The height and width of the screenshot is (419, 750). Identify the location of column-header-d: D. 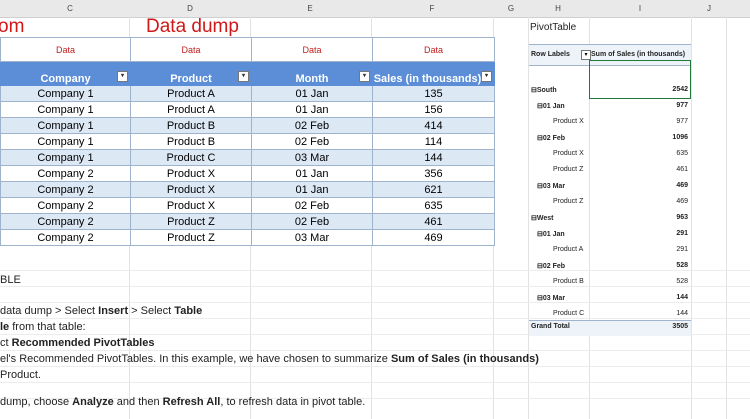
(190, 8).